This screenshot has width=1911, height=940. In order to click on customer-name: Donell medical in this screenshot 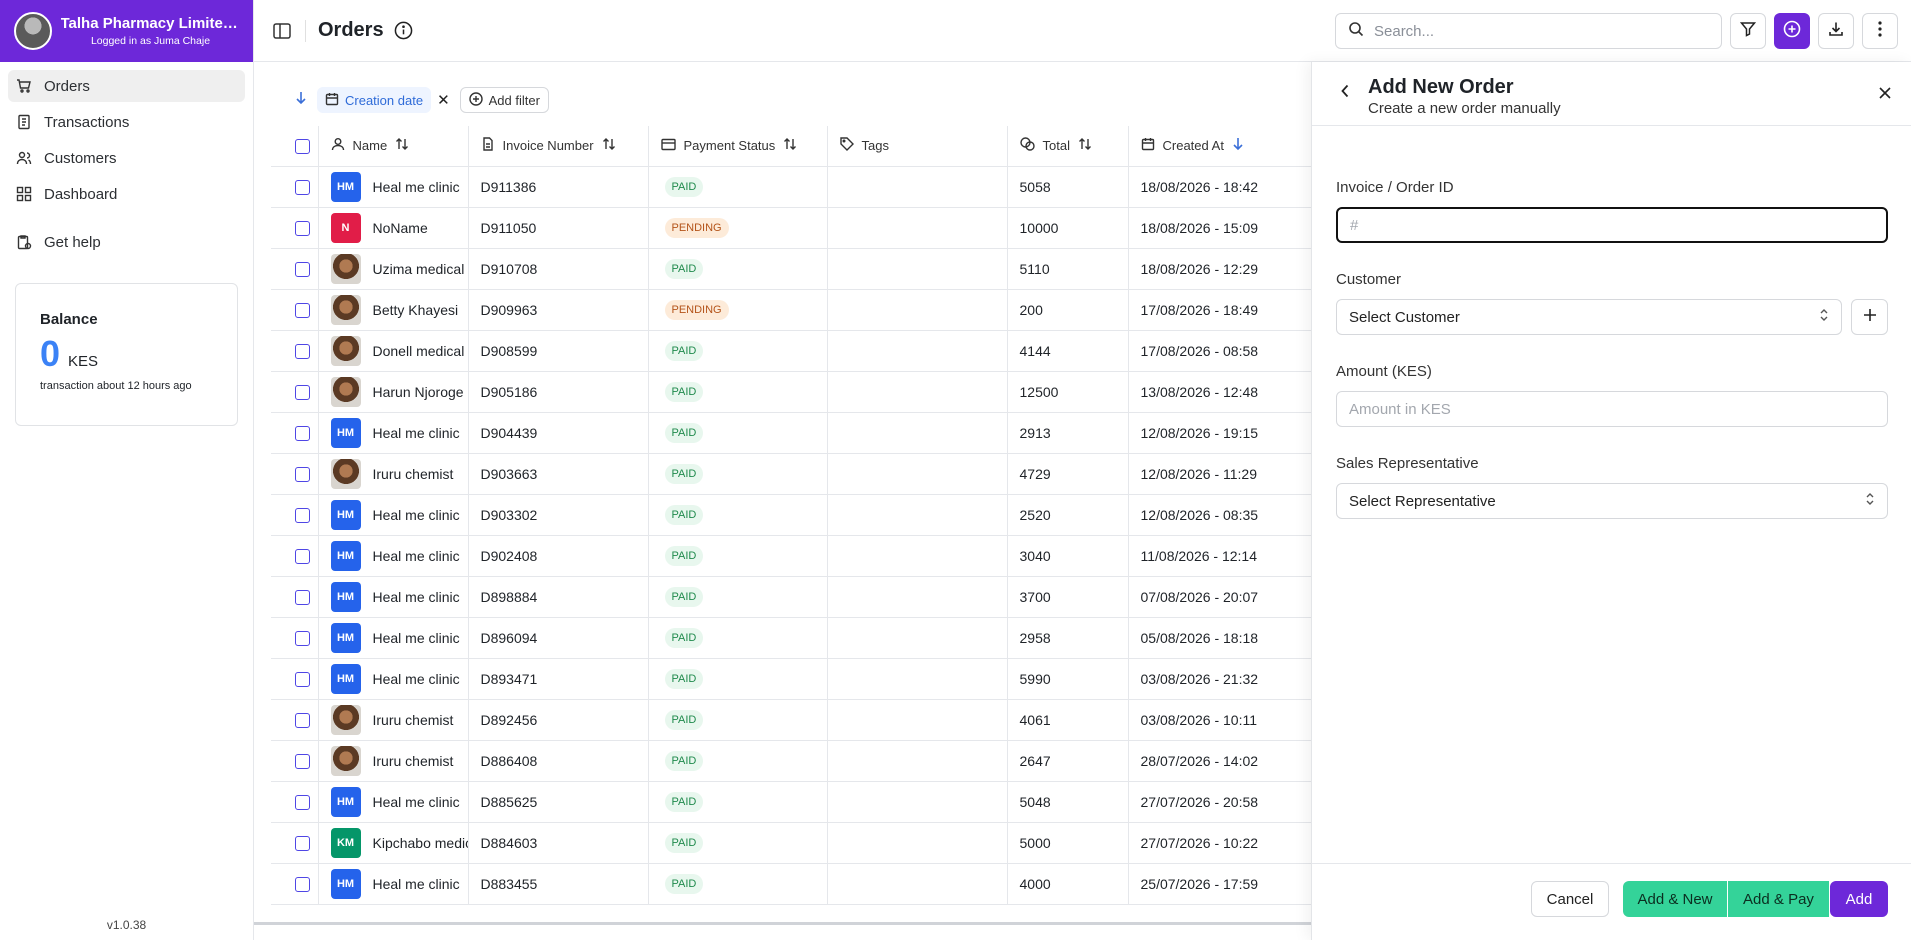, I will do `click(419, 351)`.